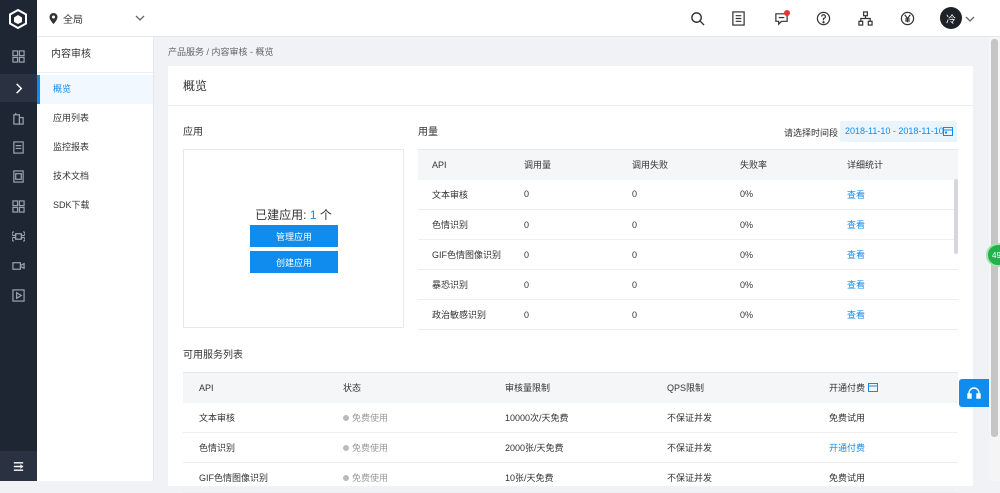 This screenshot has height=493, width=1000. What do you see at coordinates (213, 355) in the screenshot?
I see `services-section-title: 可用服务列表` at bounding box center [213, 355].